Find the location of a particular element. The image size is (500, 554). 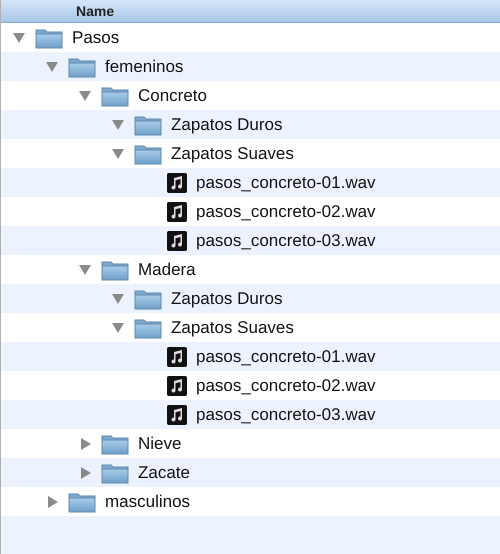

folder-name: Nieve is located at coordinates (160, 444).